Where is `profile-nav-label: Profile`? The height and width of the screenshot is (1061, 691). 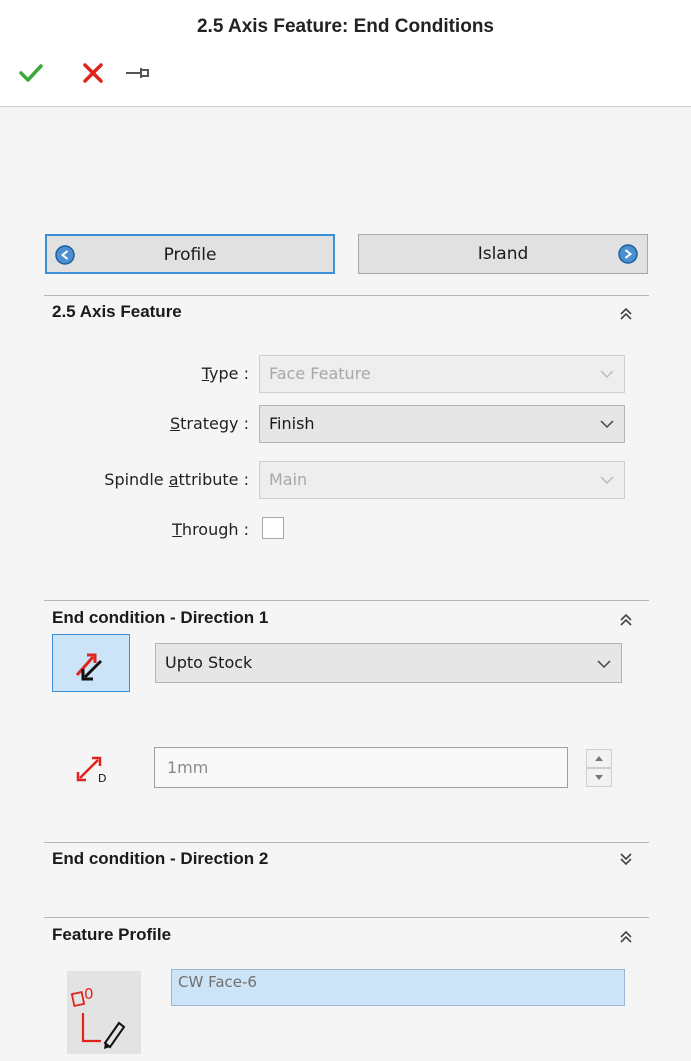 profile-nav-label: Profile is located at coordinates (190, 255).